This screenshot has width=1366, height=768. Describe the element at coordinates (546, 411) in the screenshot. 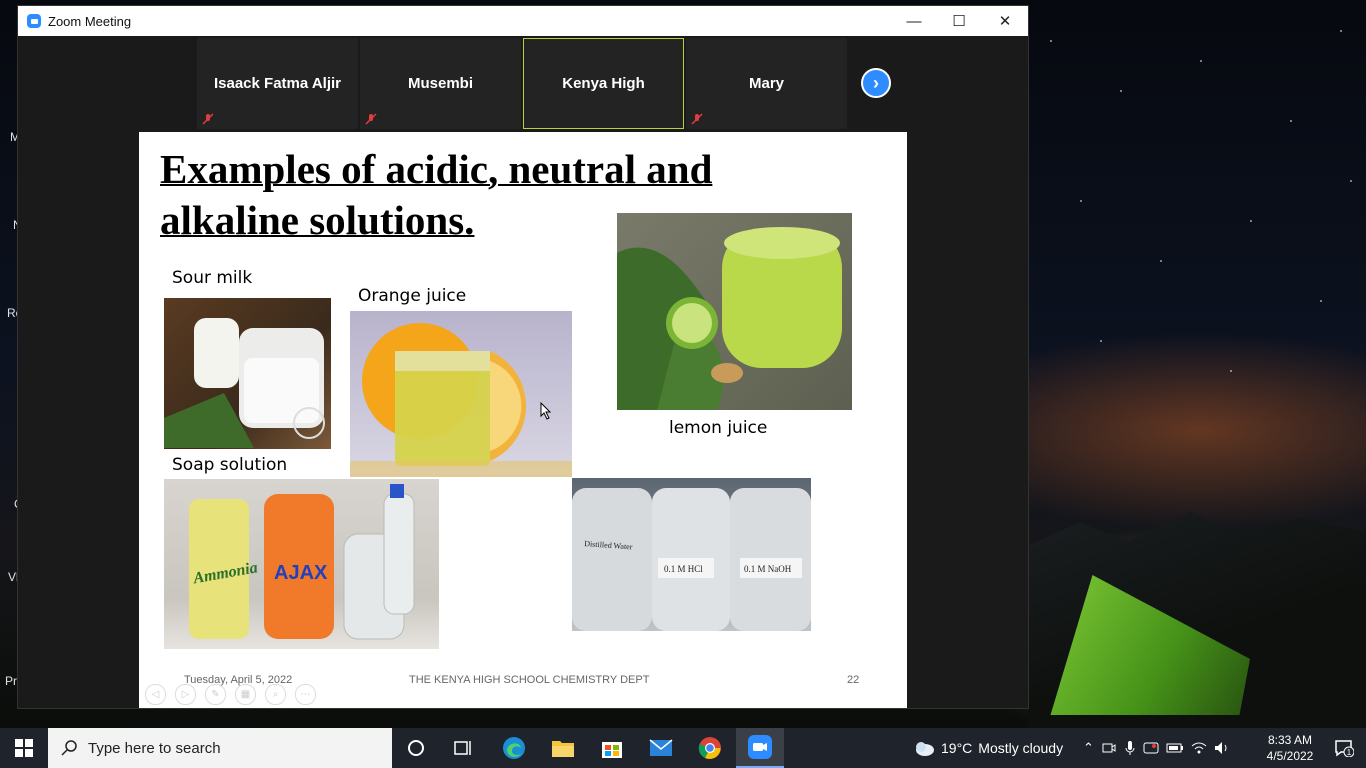

I see `mouse-cursor-icon` at that location.